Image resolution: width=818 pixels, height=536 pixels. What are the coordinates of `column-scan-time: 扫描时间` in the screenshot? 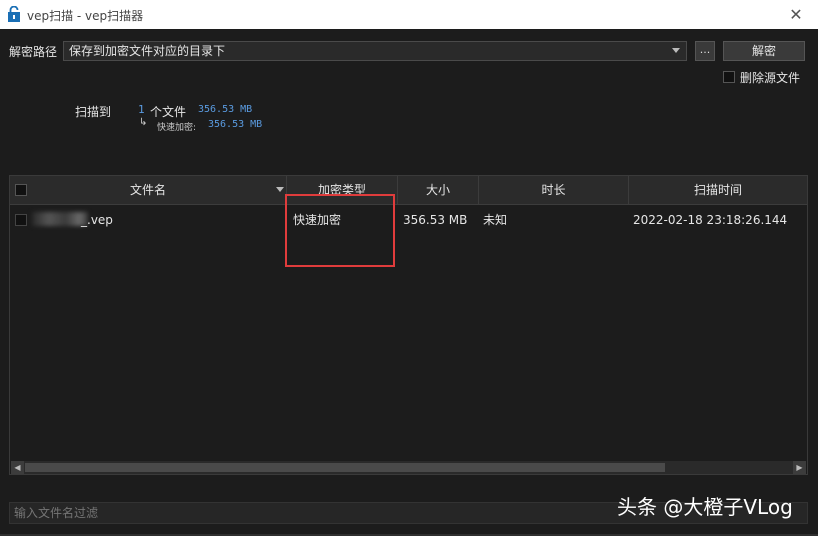 It's located at (718, 190).